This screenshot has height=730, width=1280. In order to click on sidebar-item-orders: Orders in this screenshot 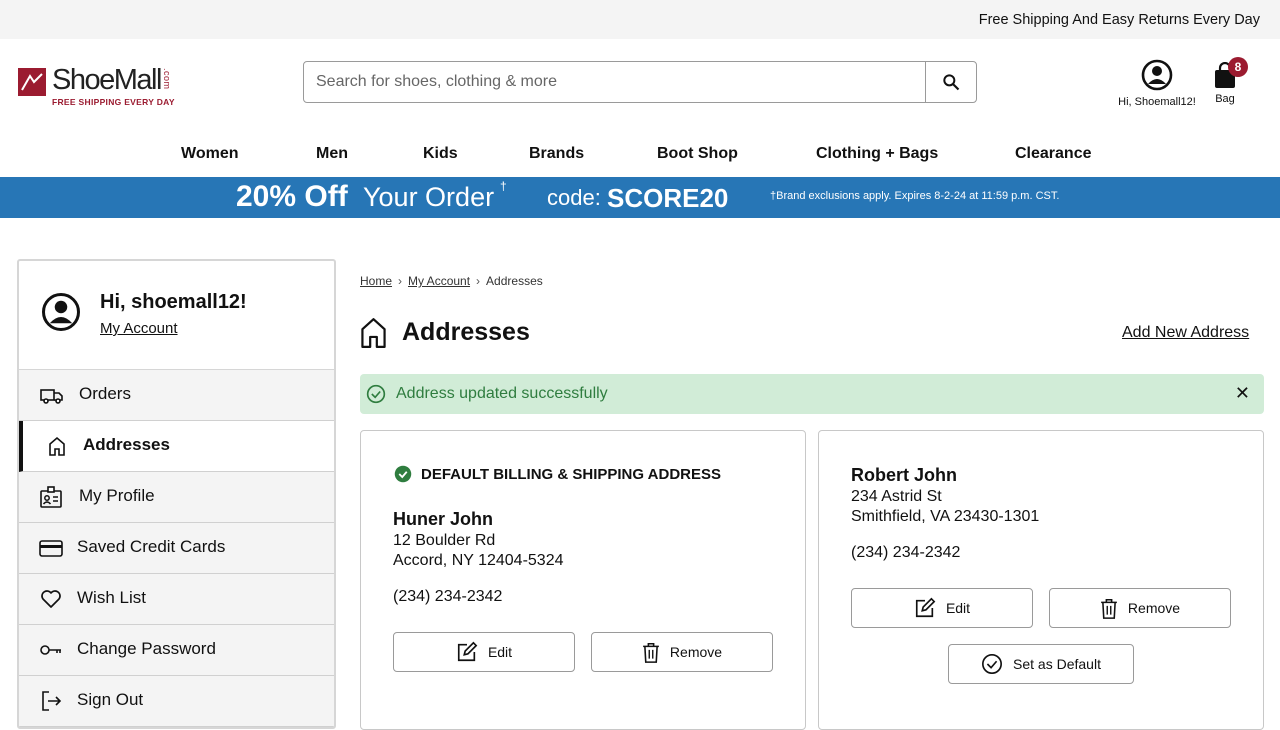, I will do `click(176, 395)`.